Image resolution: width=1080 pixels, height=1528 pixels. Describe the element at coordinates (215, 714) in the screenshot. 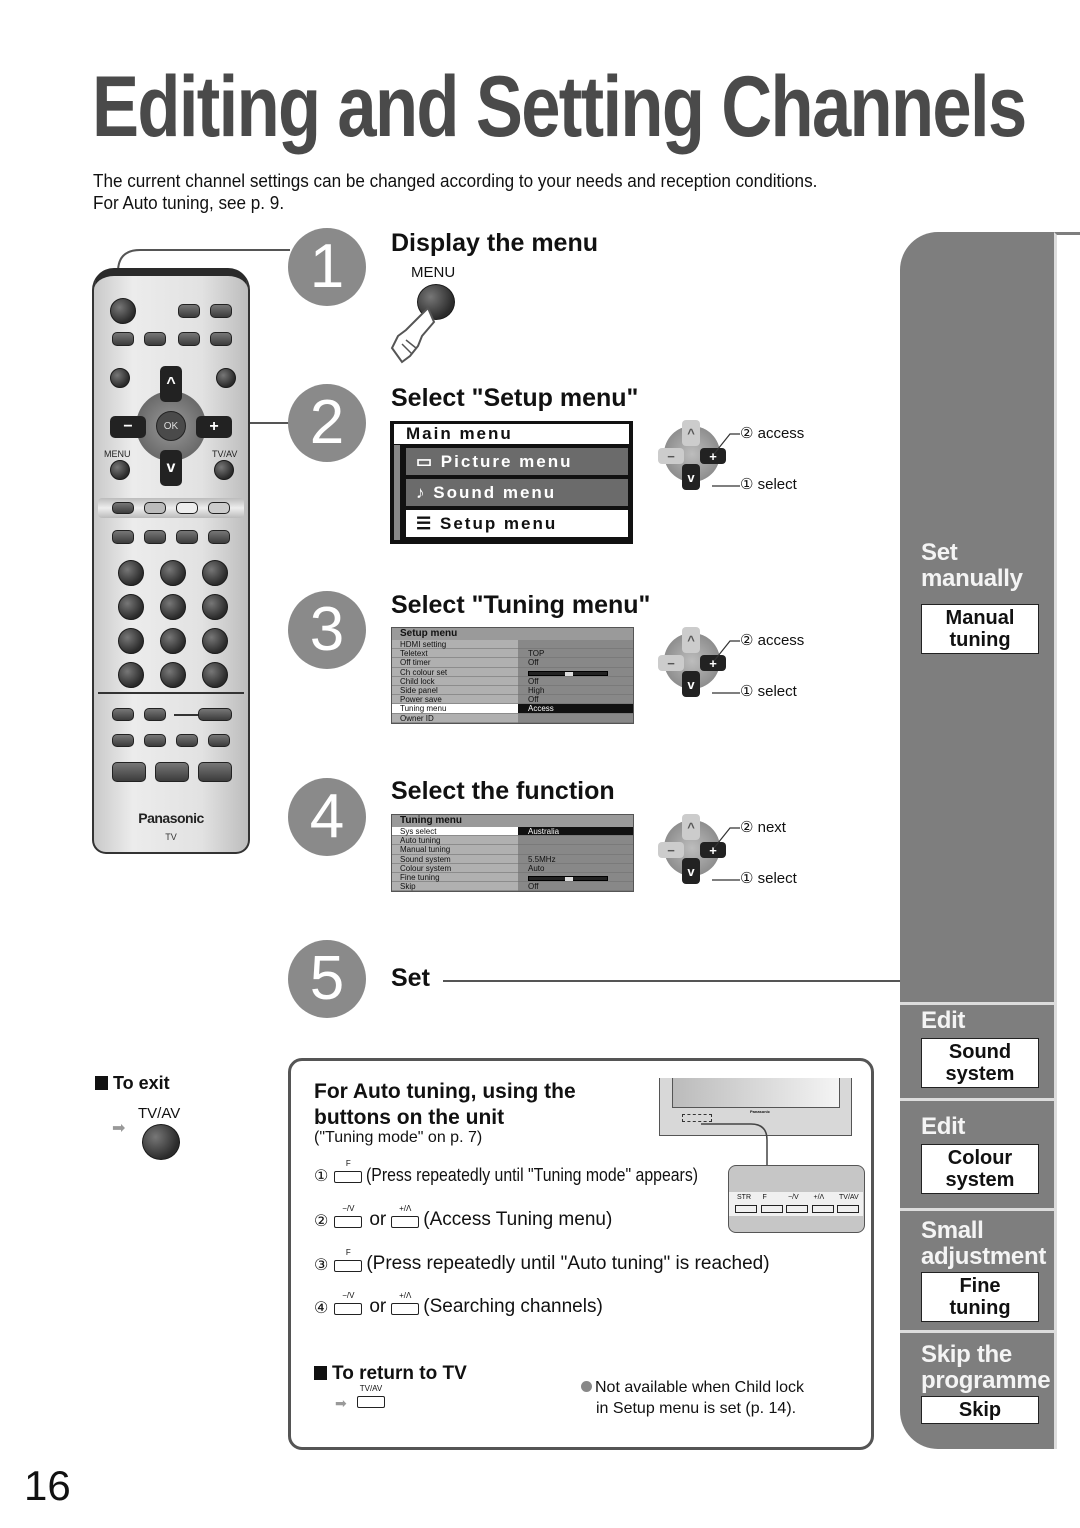

I see `remote-switch` at that location.